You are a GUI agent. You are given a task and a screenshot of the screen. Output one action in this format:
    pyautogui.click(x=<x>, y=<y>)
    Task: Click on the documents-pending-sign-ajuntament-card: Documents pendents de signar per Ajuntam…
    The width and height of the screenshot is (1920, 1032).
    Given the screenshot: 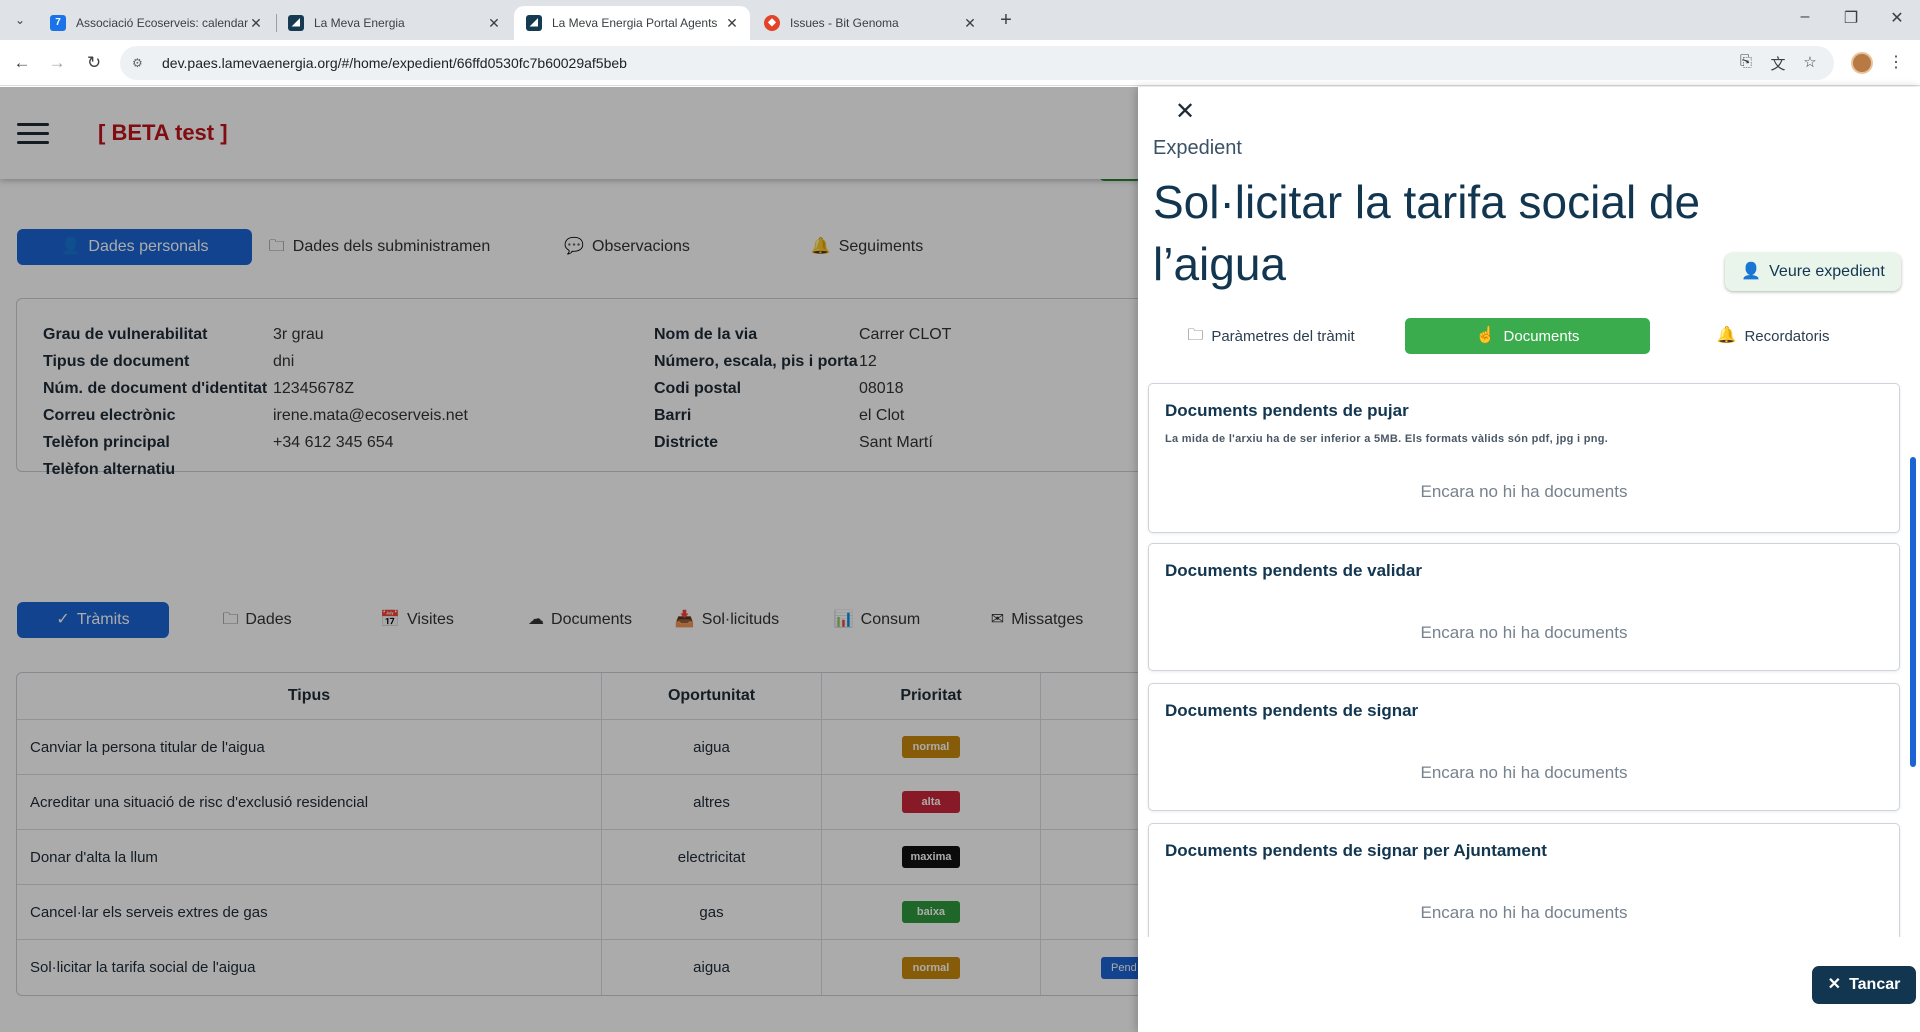 What is the action you would take?
    pyautogui.click(x=1524, y=880)
    